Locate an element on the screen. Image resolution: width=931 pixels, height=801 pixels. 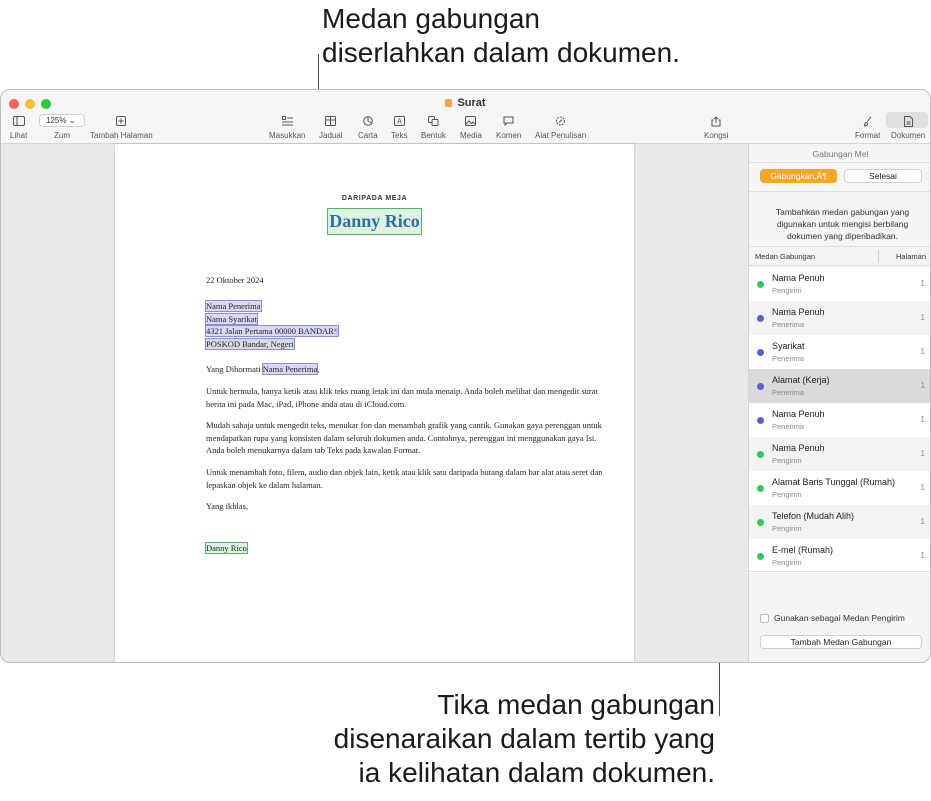
address-merge-field: 4321 Jalan Pertama 00000 BANDAR¶ is located at coordinates (272, 331).